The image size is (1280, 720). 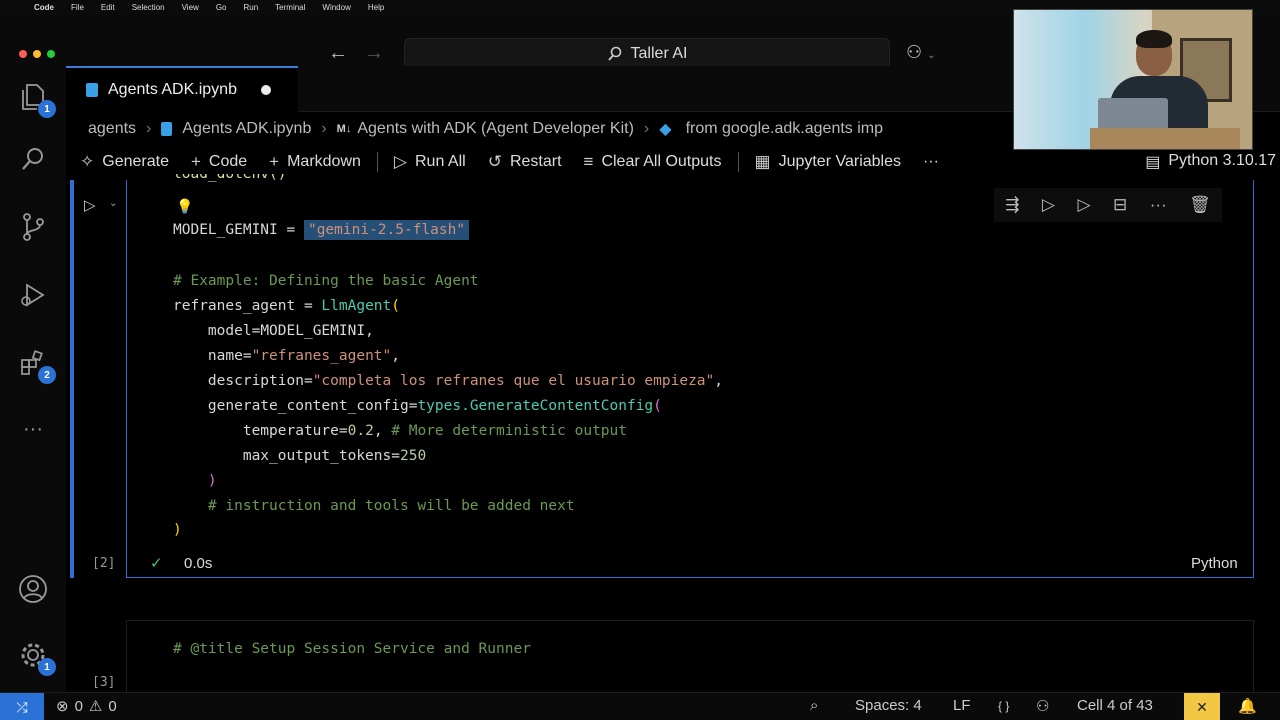 I want to click on remote-indicator-icon: ⤮, so click(x=22, y=706).